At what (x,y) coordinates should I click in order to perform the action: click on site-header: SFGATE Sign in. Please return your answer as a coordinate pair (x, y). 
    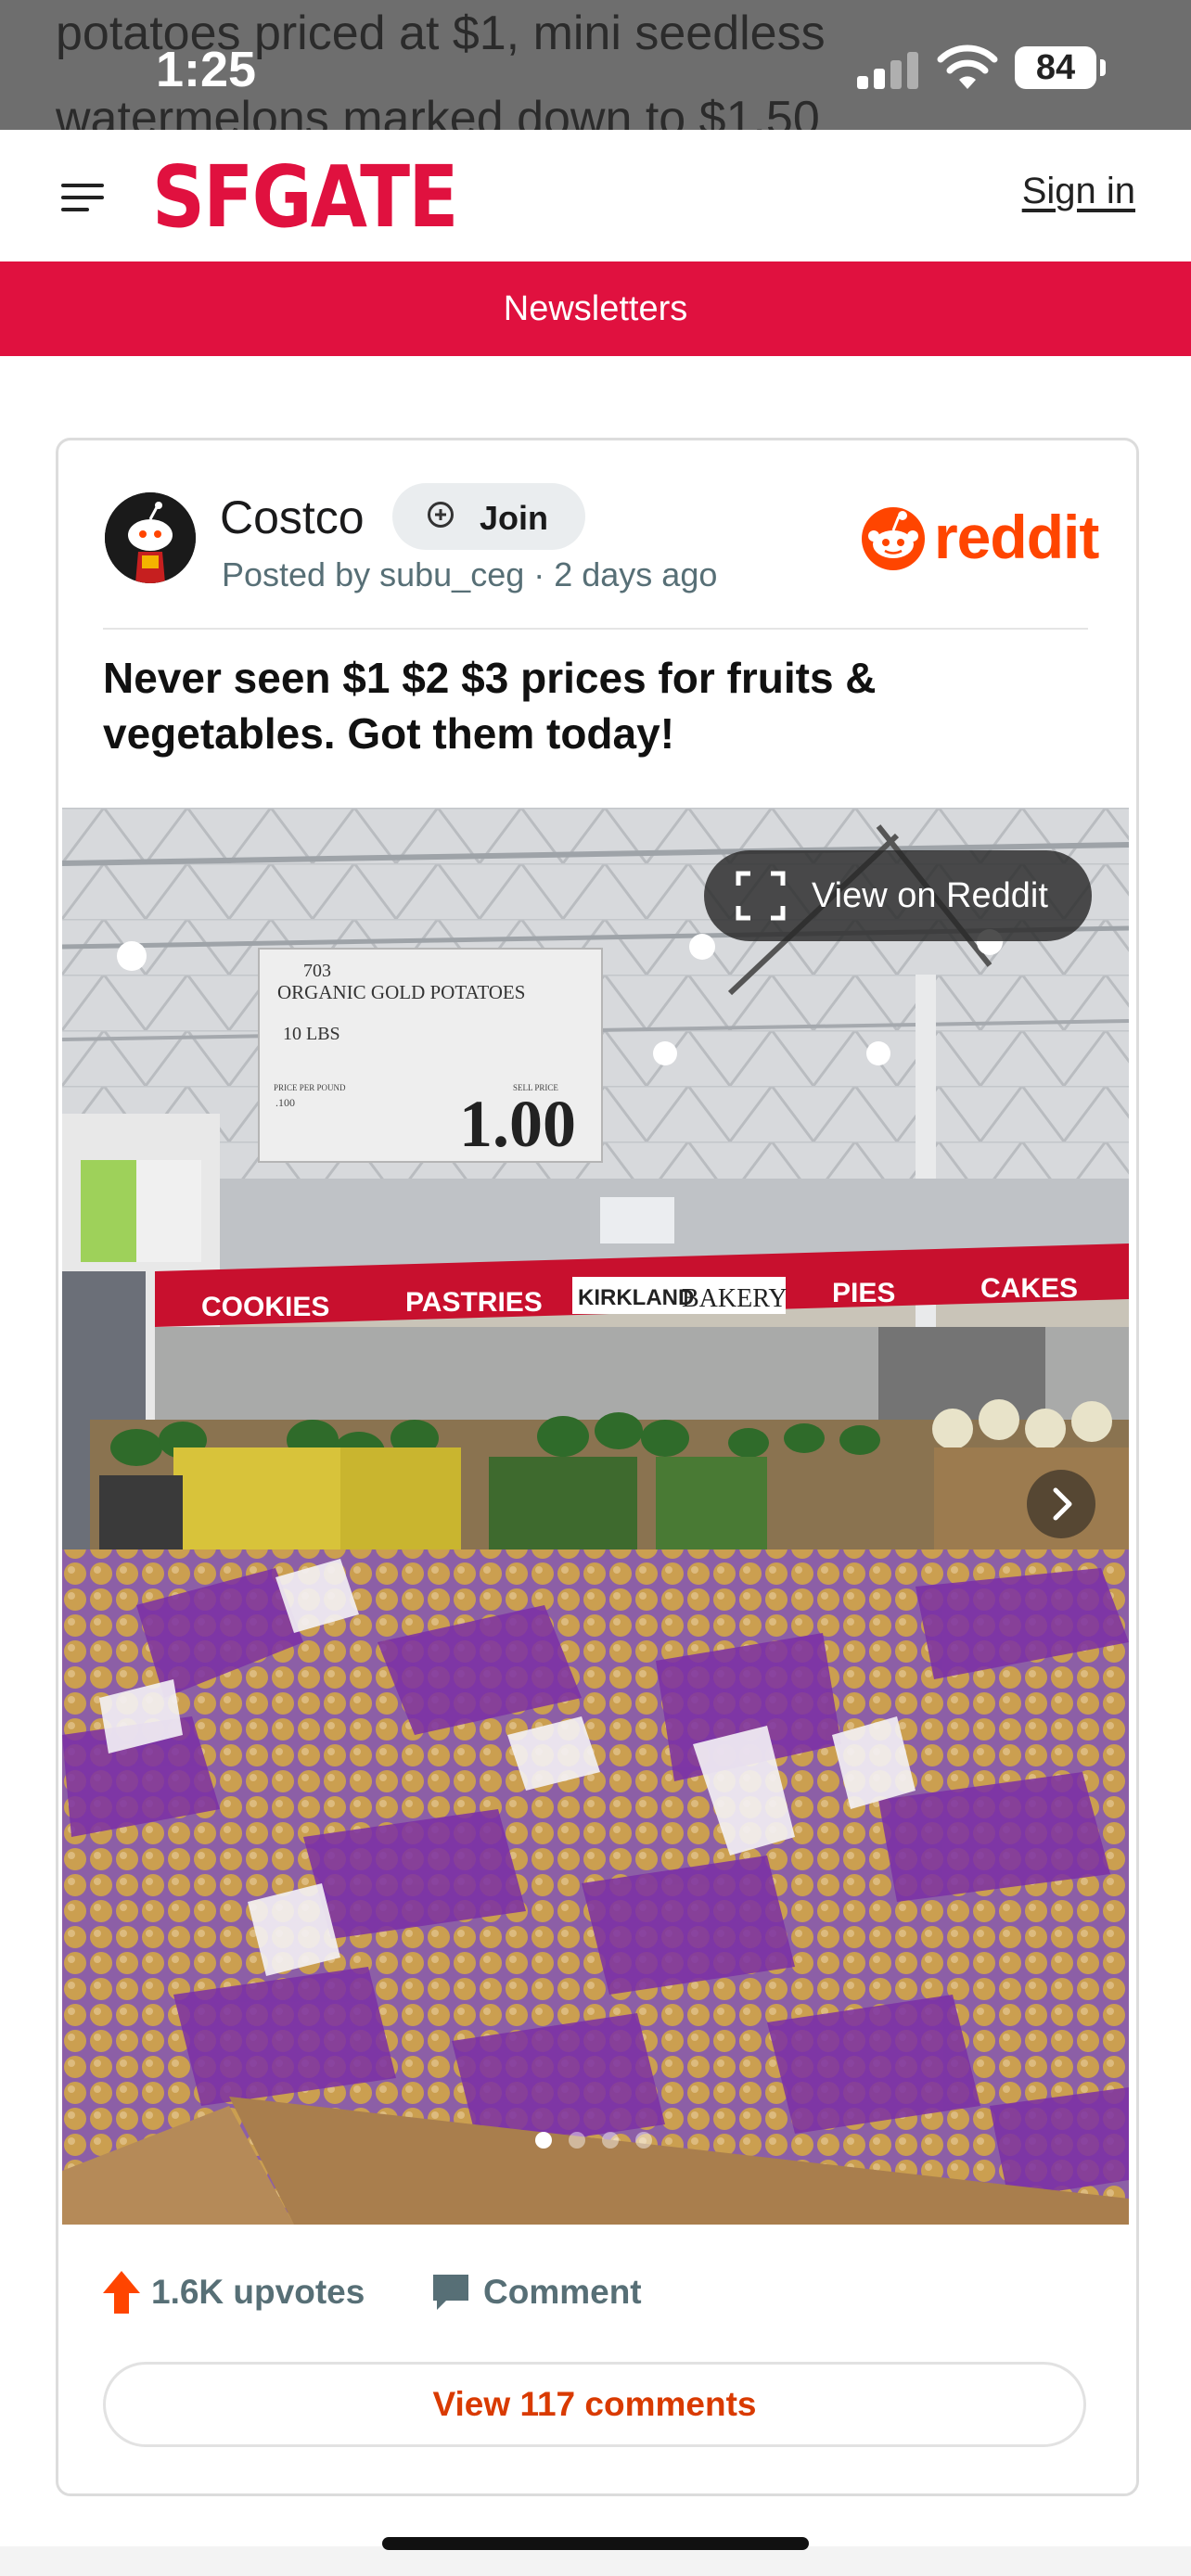
    Looking at the image, I should click on (595, 196).